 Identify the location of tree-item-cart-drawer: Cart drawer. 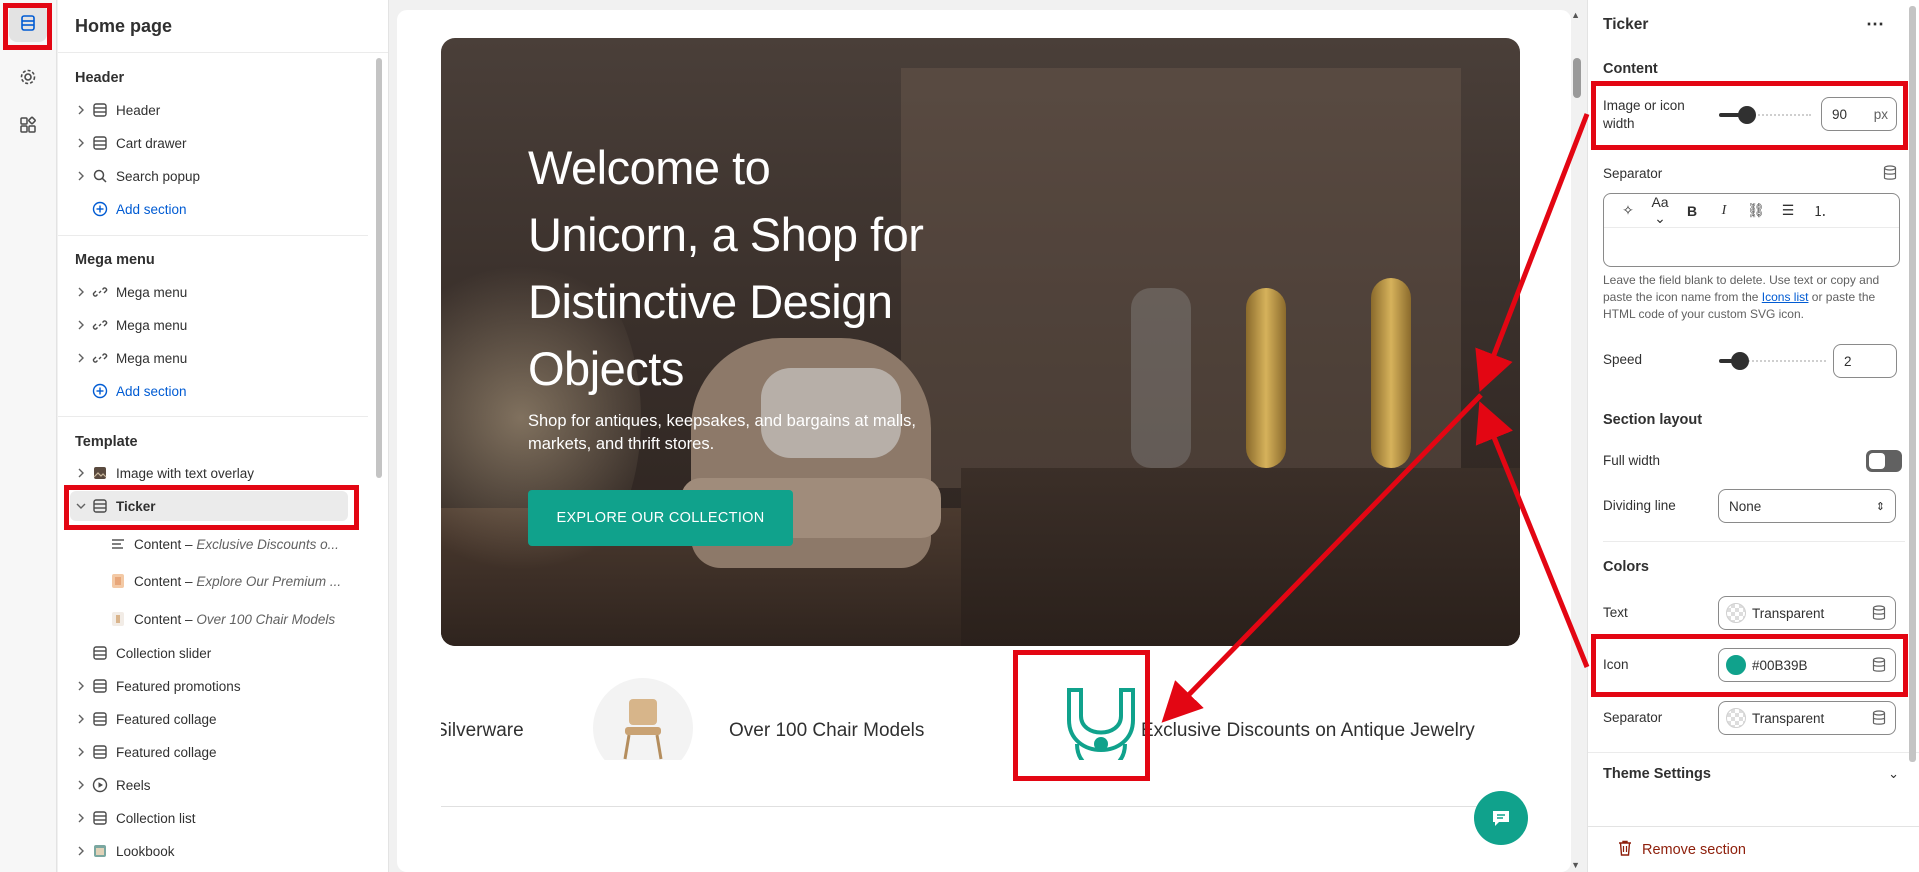
(213, 143).